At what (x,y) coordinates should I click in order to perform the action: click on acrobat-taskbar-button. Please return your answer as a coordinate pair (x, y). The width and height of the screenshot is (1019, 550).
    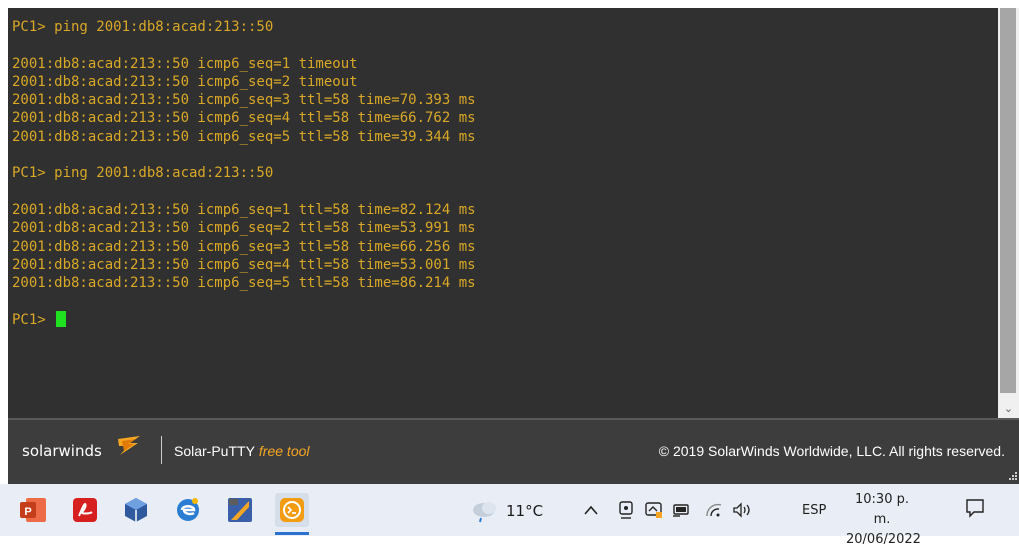
    Looking at the image, I should click on (85, 510).